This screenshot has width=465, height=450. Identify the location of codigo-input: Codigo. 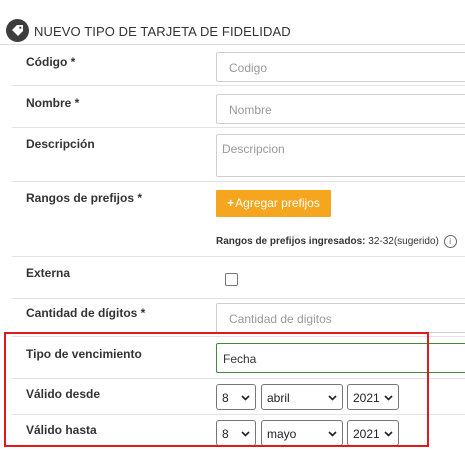
(340, 67).